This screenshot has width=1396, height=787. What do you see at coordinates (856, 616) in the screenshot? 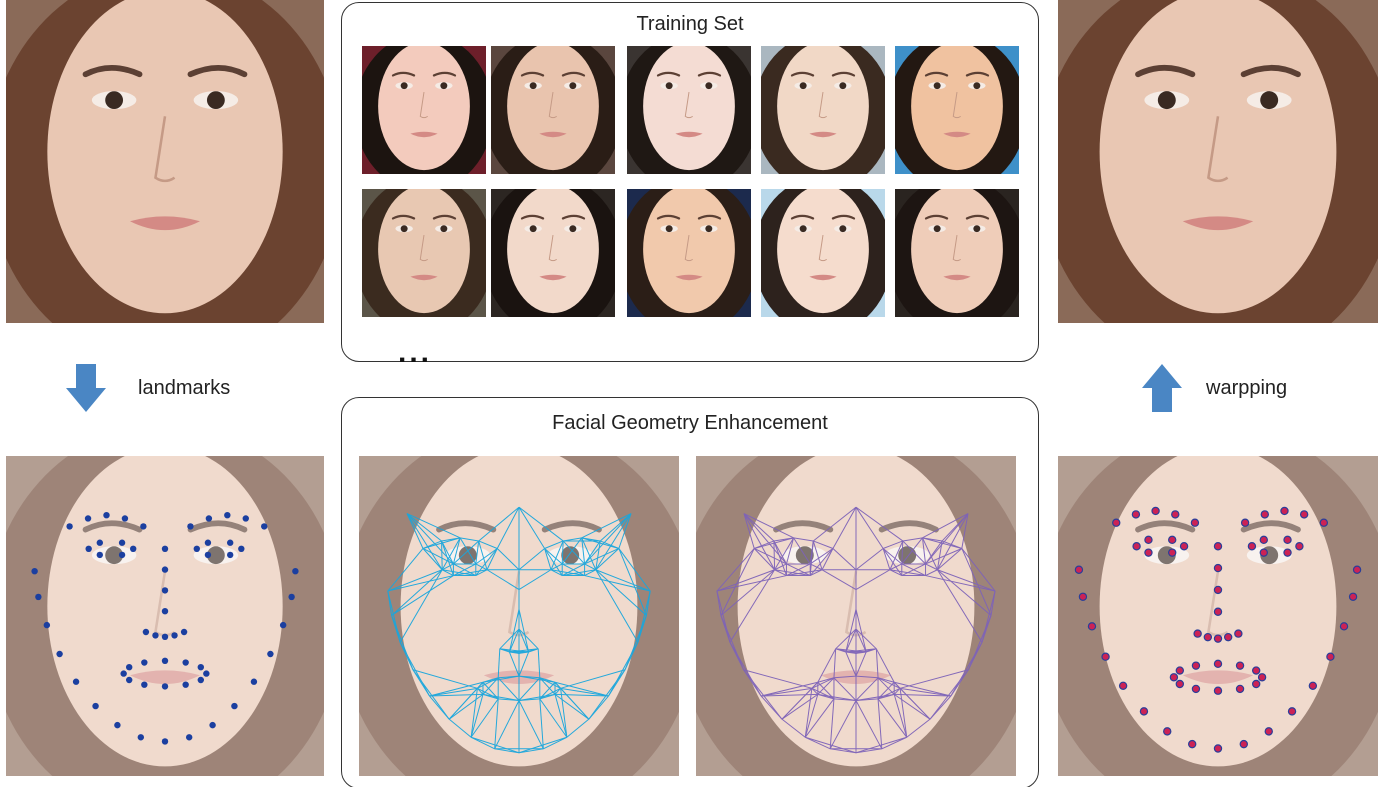
I see `mesh-face-enhanced` at bounding box center [856, 616].